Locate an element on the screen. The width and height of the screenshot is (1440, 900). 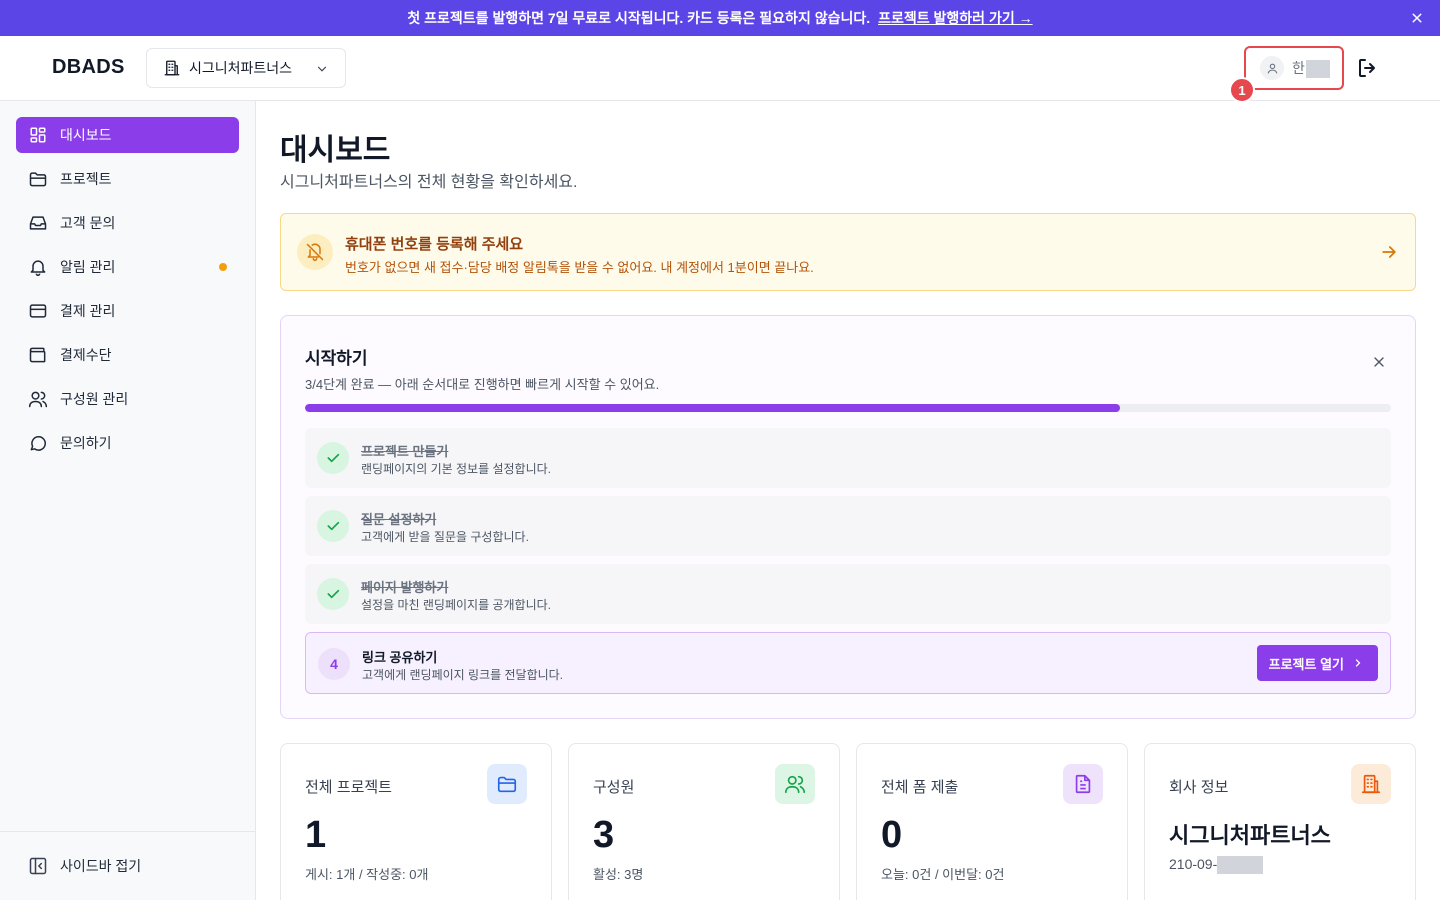
user-icon is located at coordinates (1272, 68).